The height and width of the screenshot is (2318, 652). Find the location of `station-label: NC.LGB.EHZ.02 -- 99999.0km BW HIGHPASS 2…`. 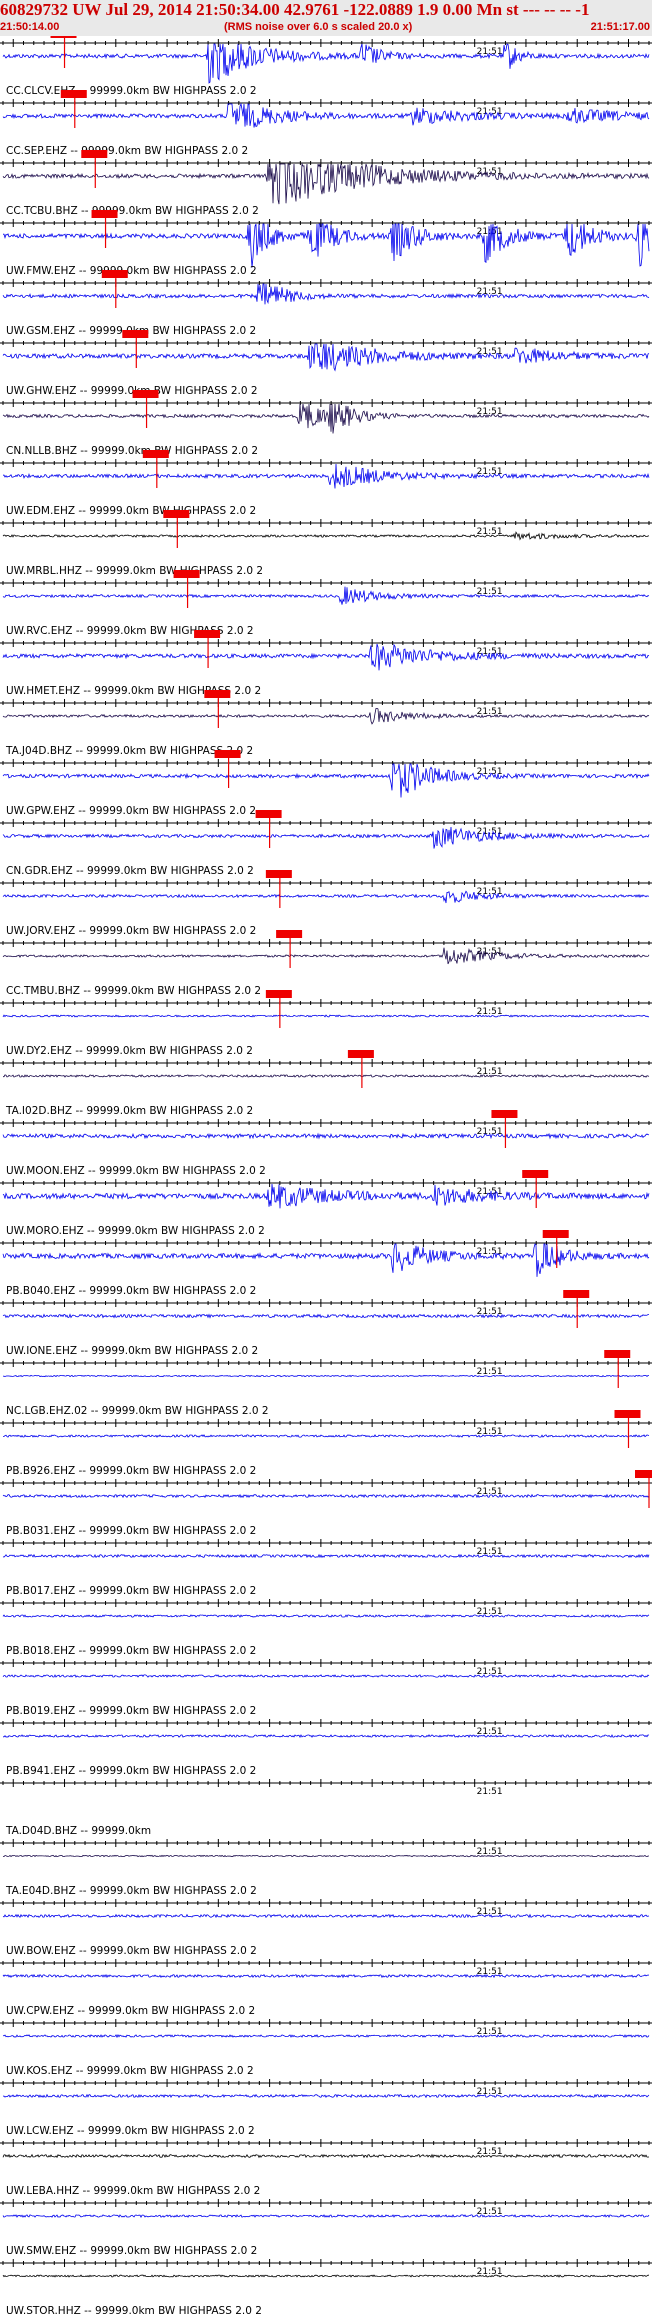

station-label: NC.LGB.EHZ.02 -- 99999.0km BW HIGHPASS 2… is located at coordinates (137, 1411).